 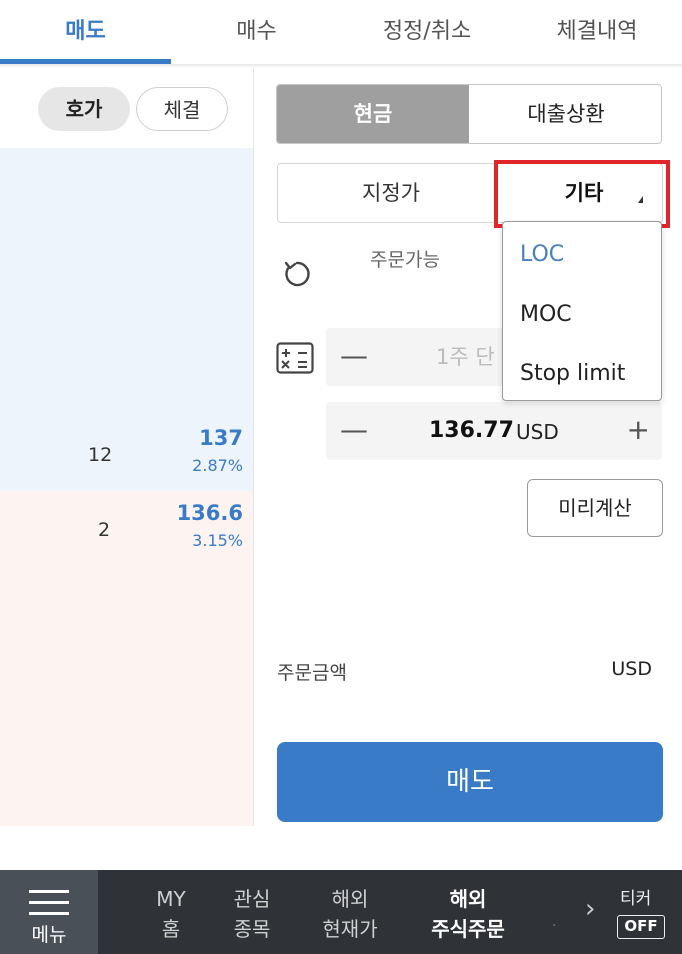 I want to click on hamburger-icon, so click(x=49, y=903).